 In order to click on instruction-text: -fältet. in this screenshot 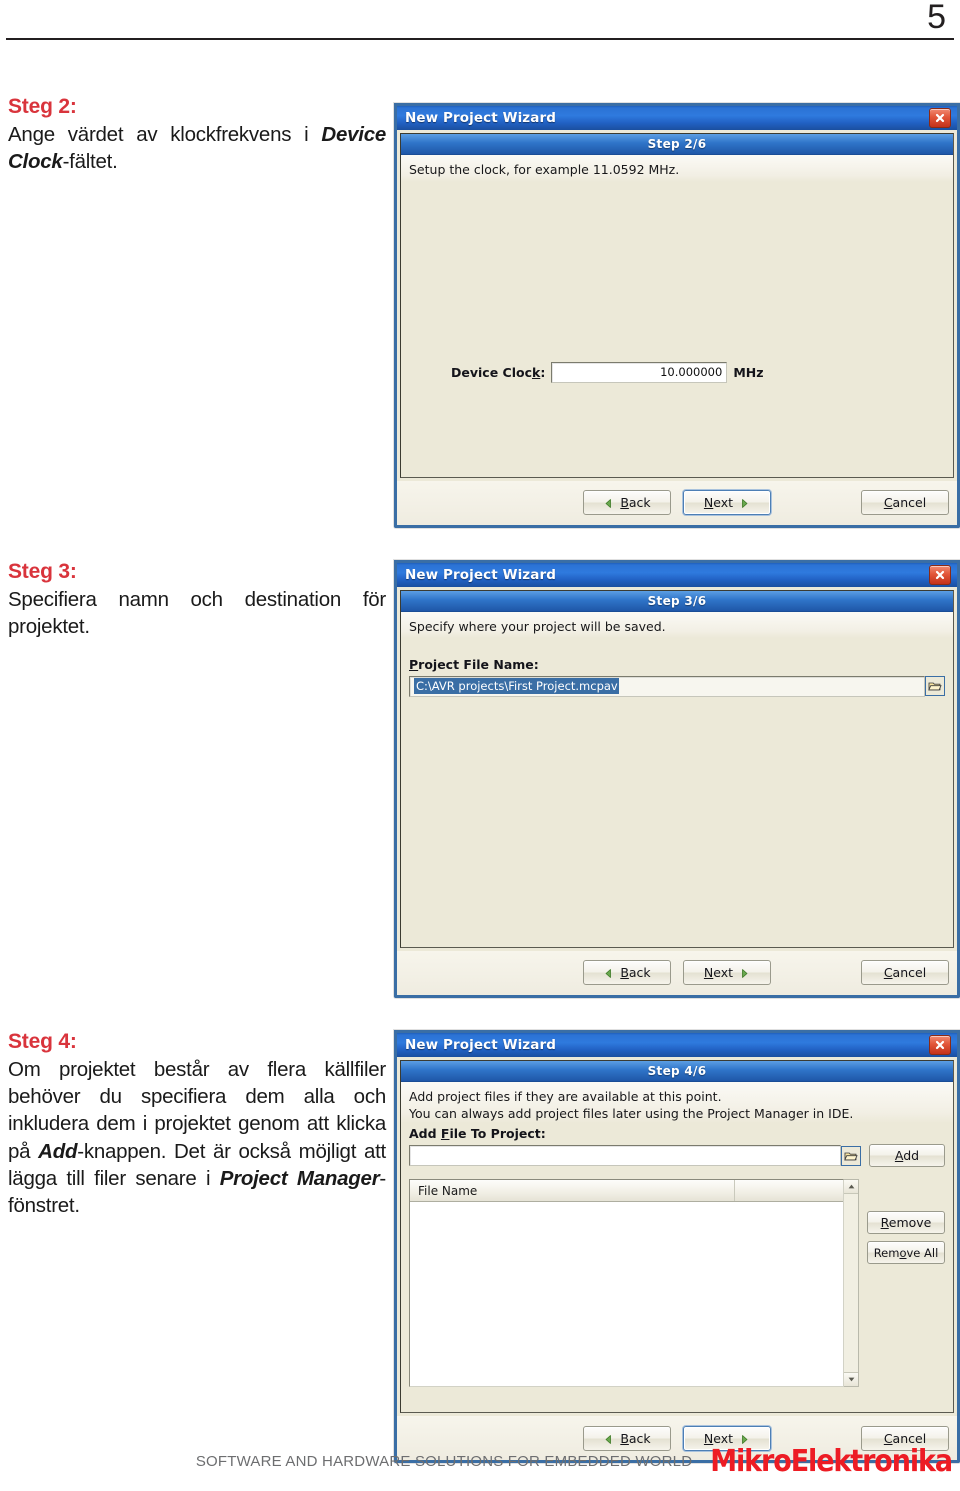, I will do `click(90, 162)`.